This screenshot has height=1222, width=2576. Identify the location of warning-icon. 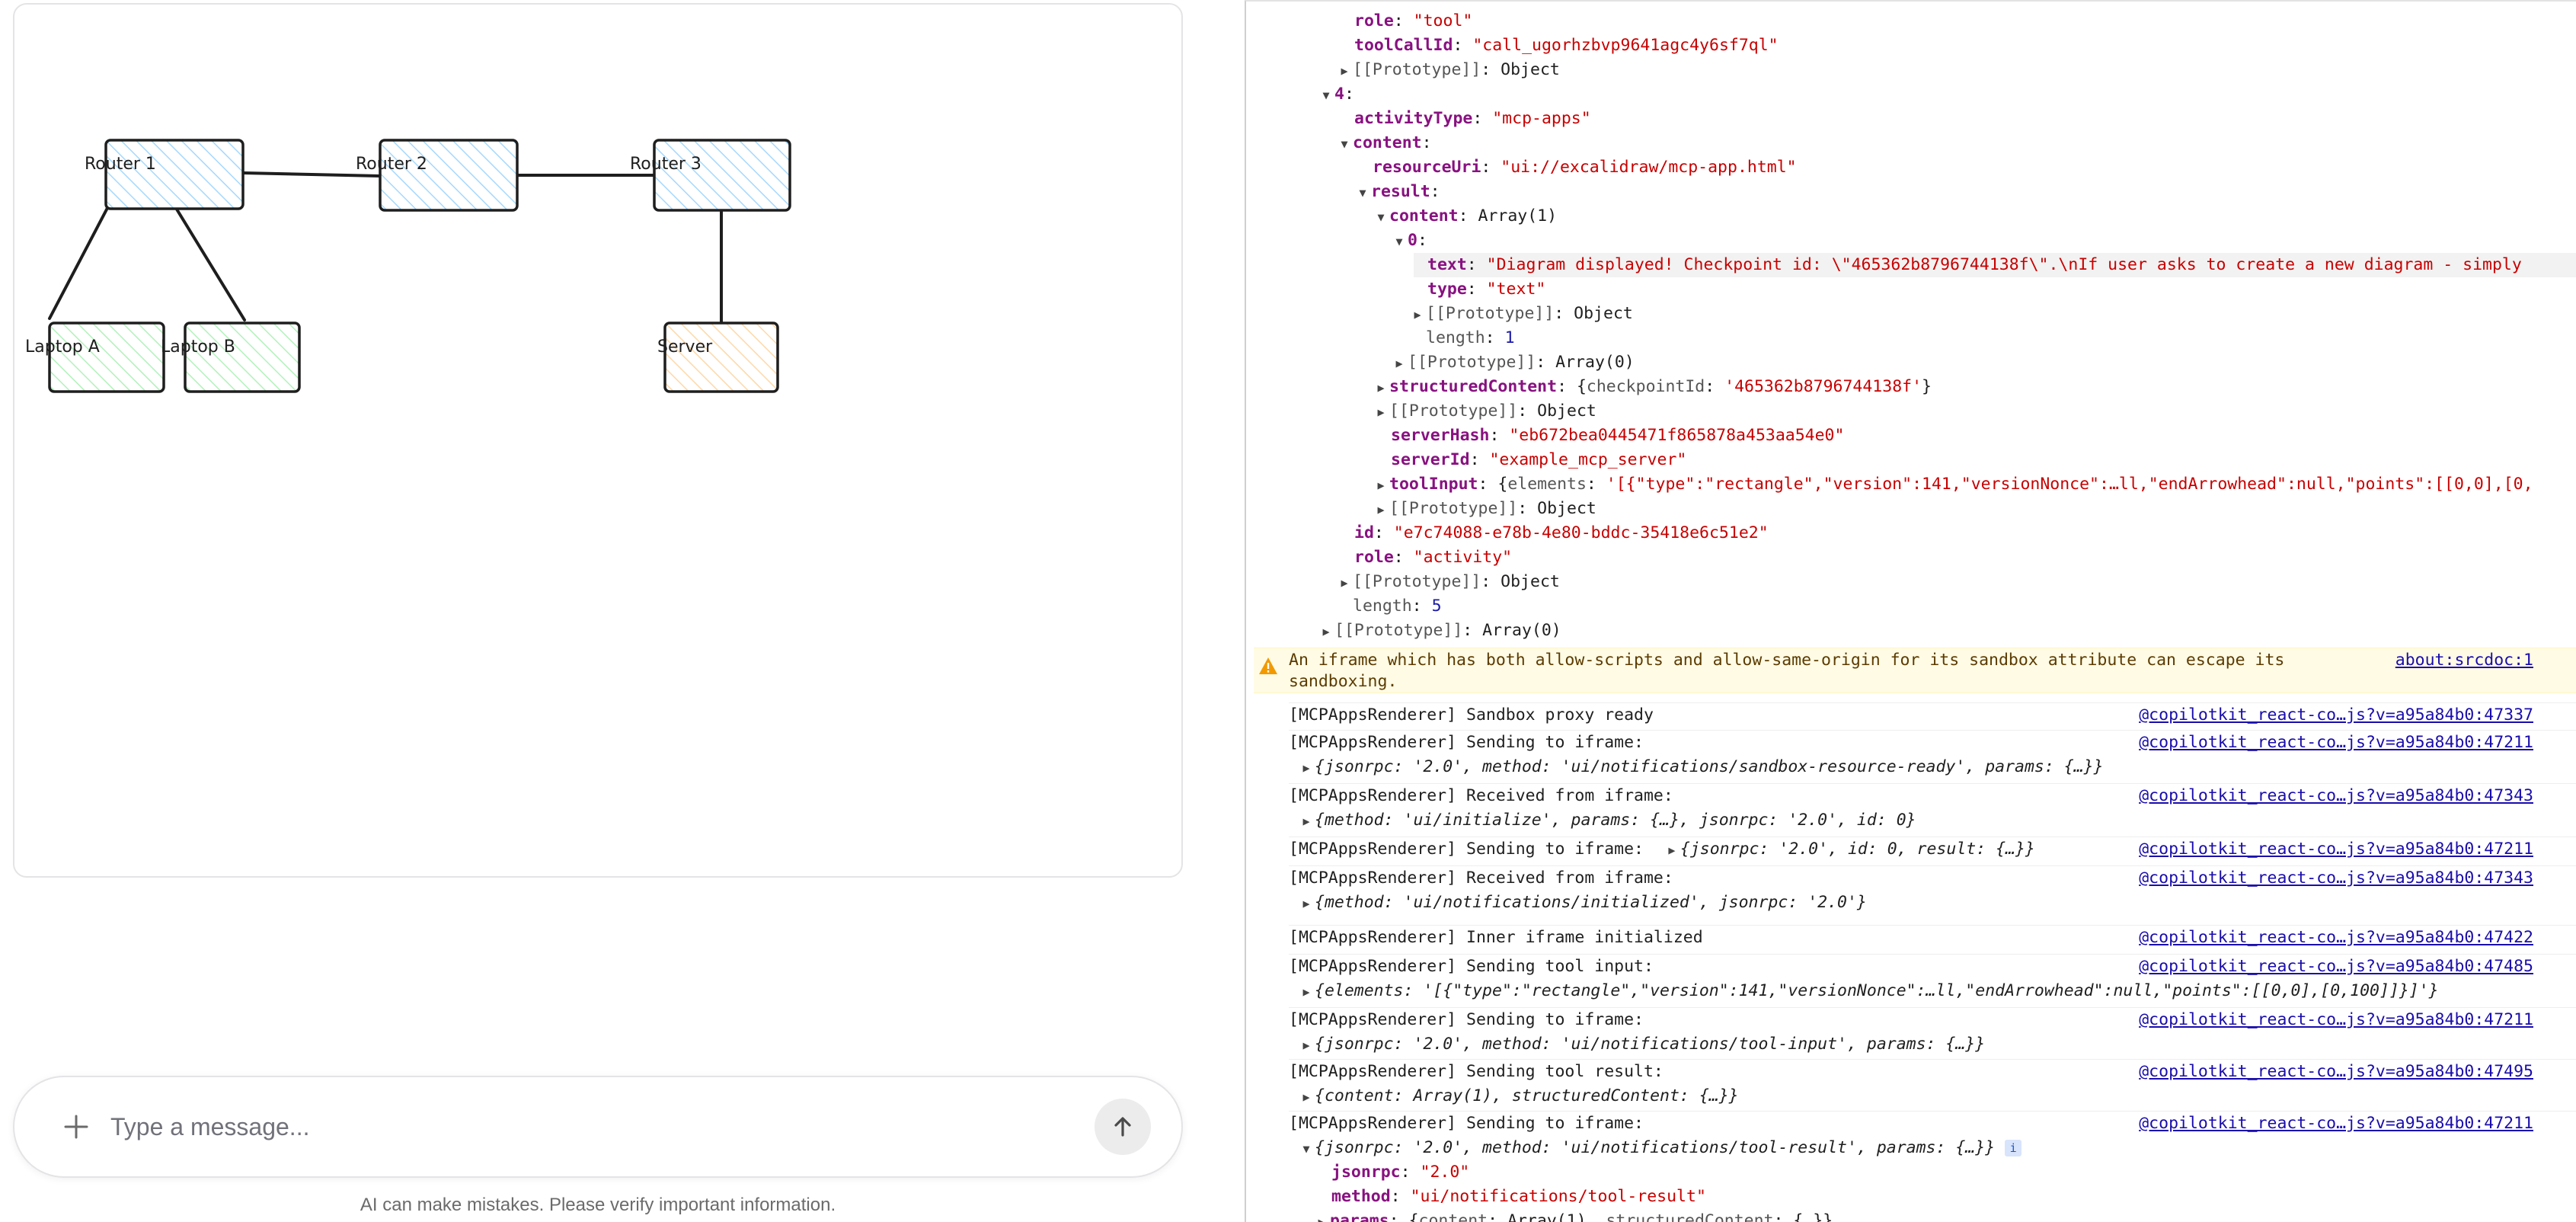
(1268, 665).